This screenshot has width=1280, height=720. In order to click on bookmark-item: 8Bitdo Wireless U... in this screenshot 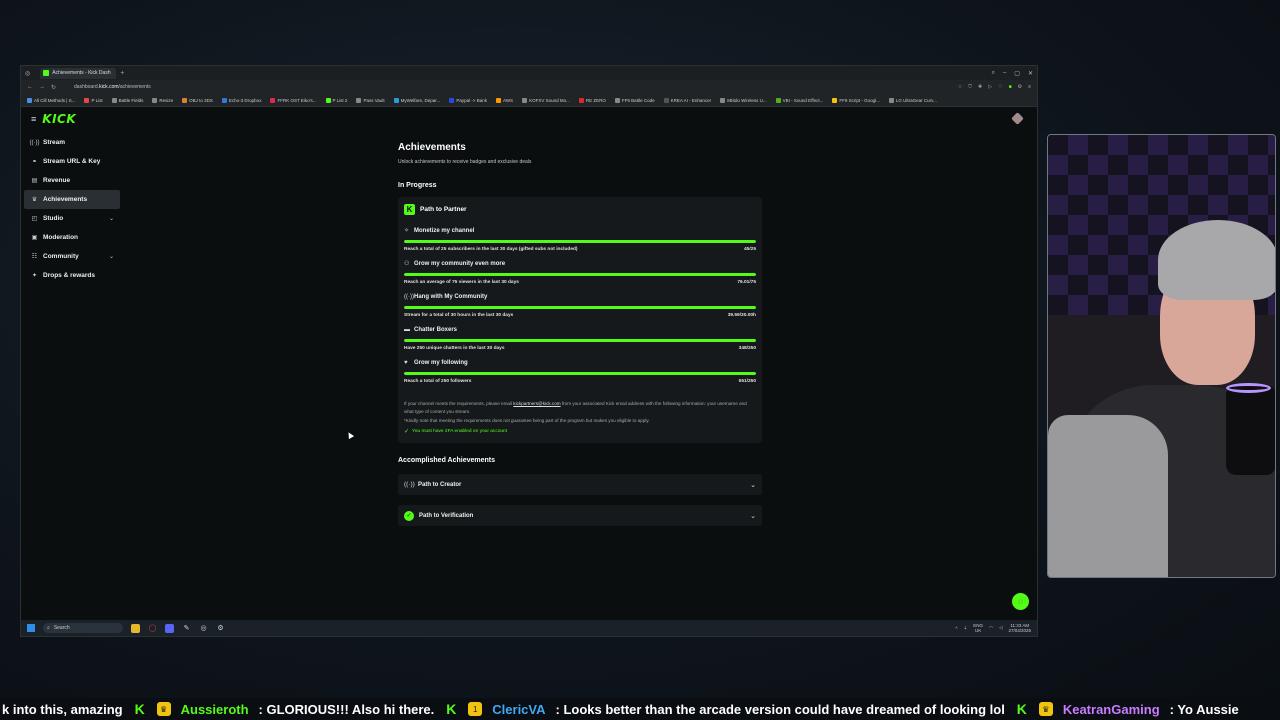, I will do `click(743, 100)`.